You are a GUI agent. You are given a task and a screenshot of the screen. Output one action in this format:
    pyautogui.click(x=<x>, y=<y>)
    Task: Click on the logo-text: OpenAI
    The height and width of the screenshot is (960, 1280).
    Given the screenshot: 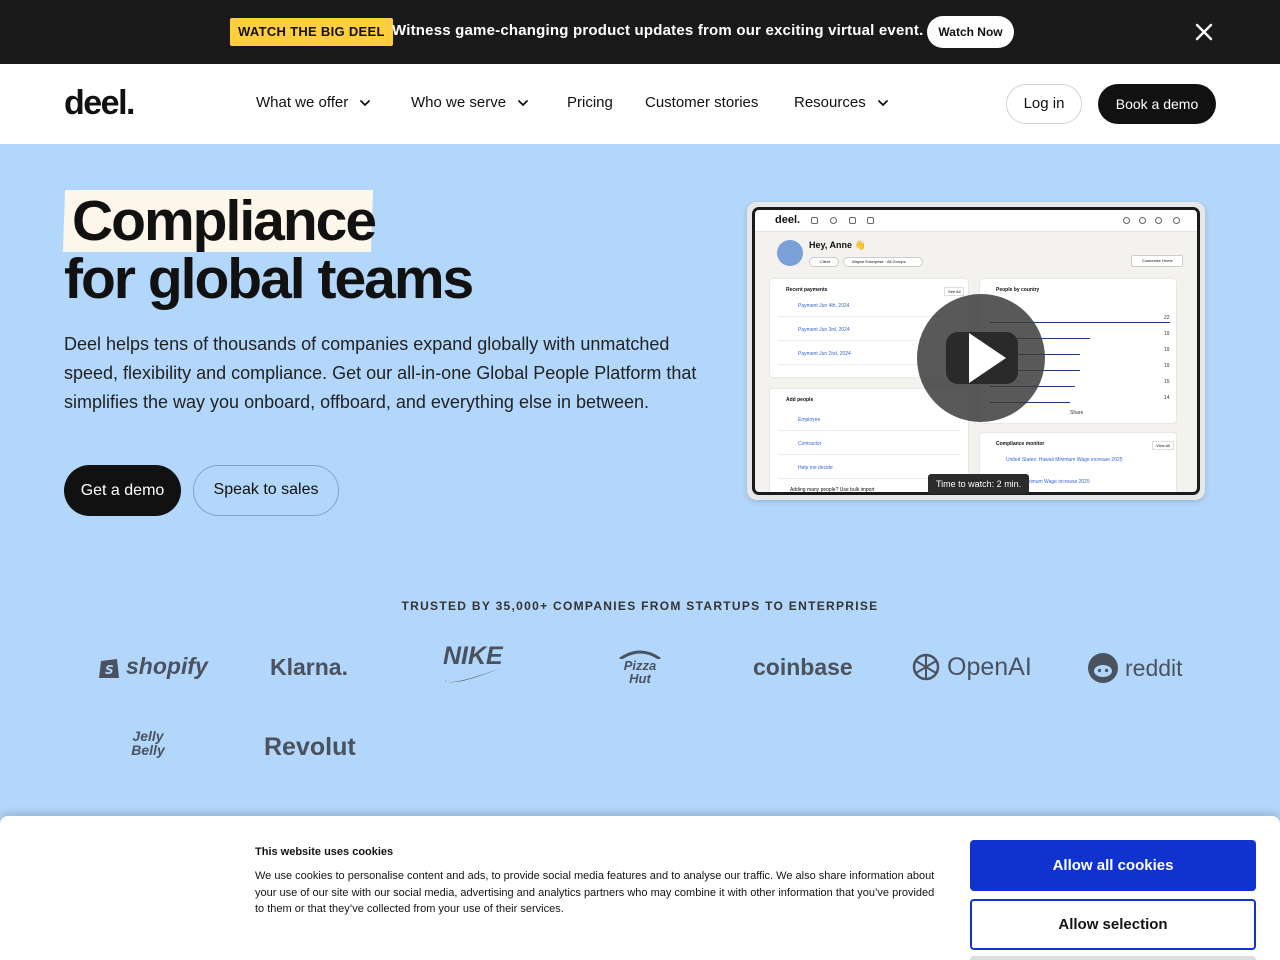 What is the action you would take?
    pyautogui.click(x=989, y=666)
    